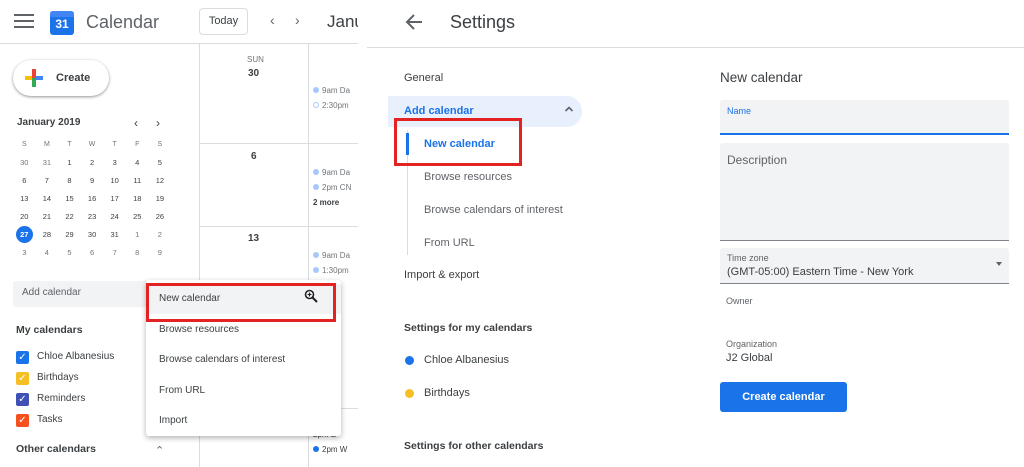 The width and height of the screenshot is (1024, 467). I want to click on mini-month-day: 17, so click(114, 199).